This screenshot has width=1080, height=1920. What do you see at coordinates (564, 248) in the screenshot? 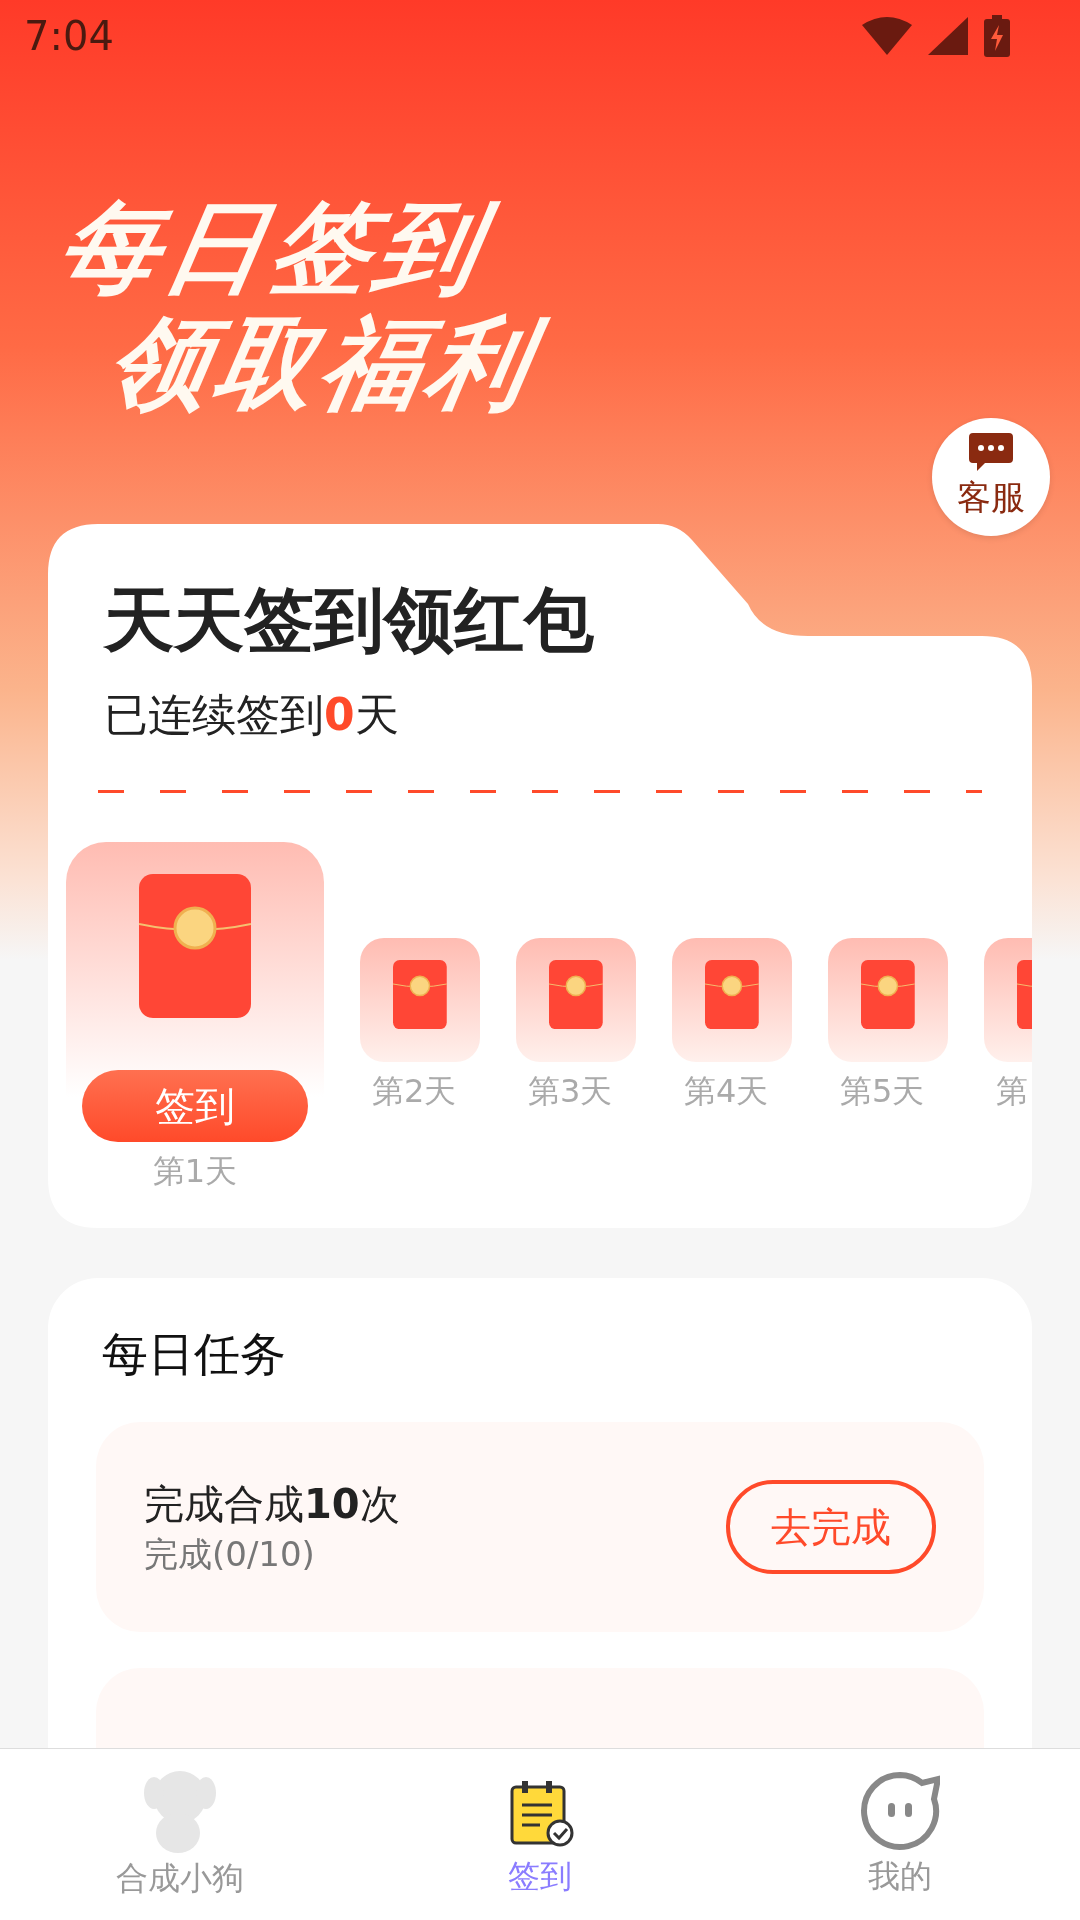
I see `banner-title: 每日签到` at bounding box center [564, 248].